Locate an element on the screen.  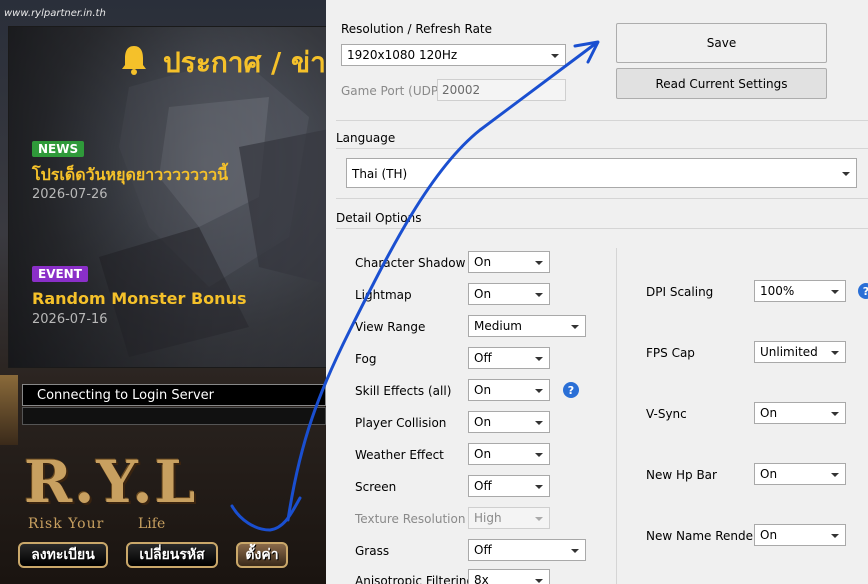
weather-effect-select: On is located at coordinates (509, 454).